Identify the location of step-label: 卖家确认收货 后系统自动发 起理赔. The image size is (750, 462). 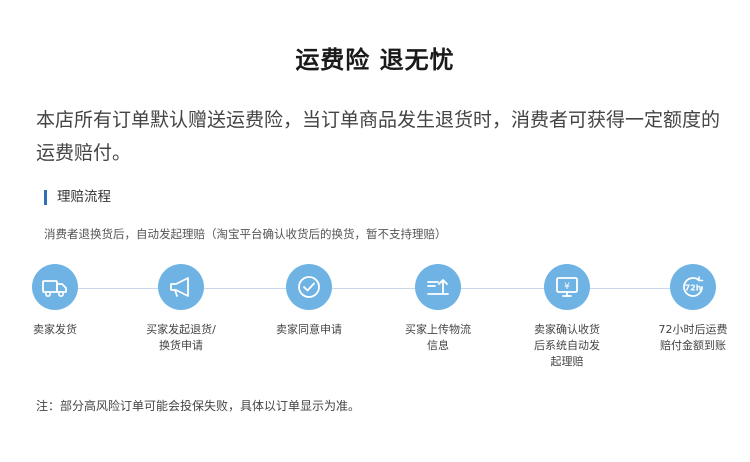
(567, 345).